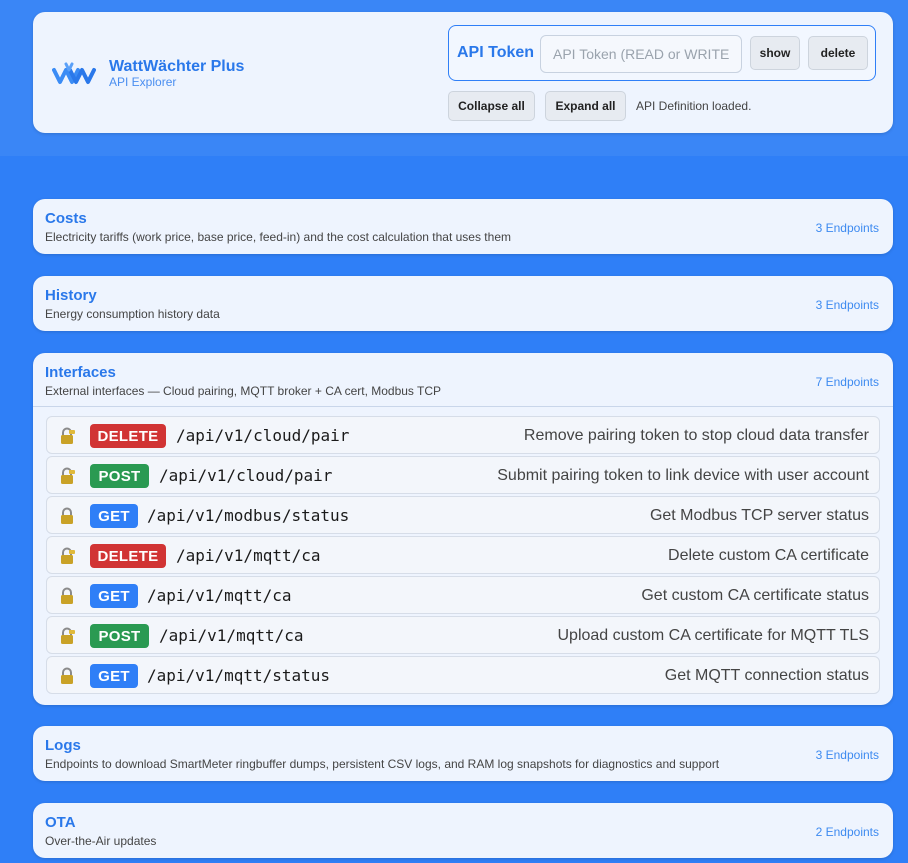 Image resolution: width=908 pixels, height=863 pixels. Describe the element at coordinates (585, 106) in the screenshot. I see `expand-all-button: Expand all` at that location.